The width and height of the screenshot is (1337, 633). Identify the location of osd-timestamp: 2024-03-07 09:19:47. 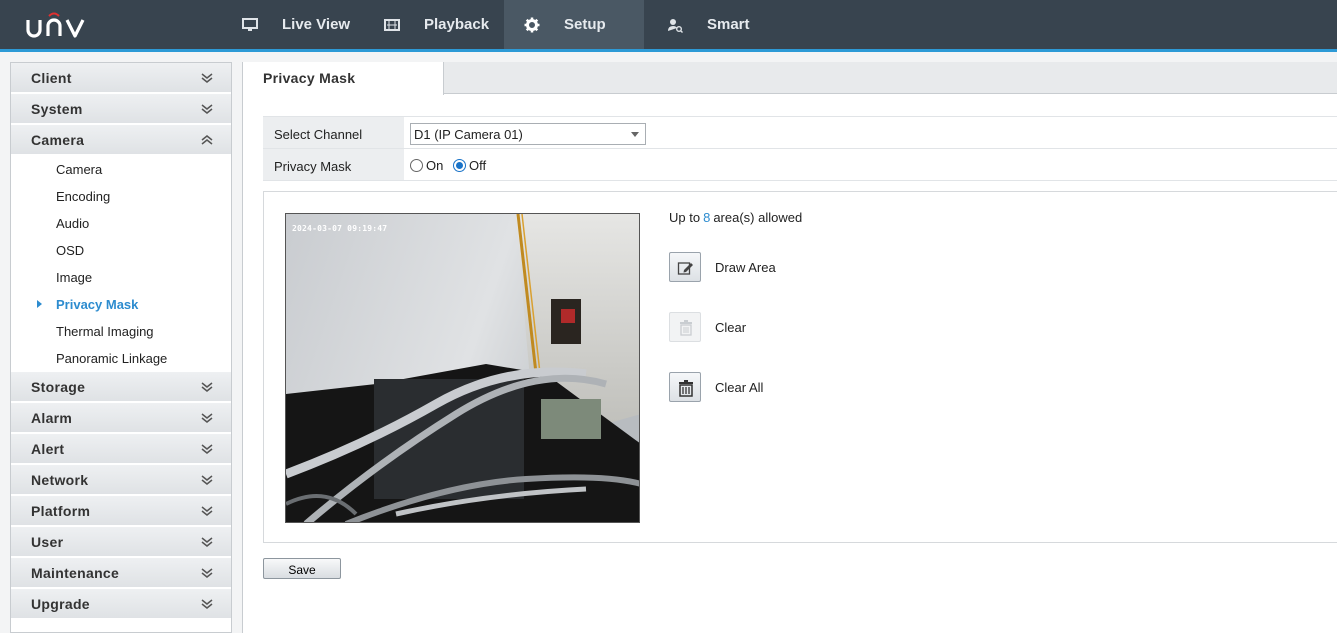
(340, 228).